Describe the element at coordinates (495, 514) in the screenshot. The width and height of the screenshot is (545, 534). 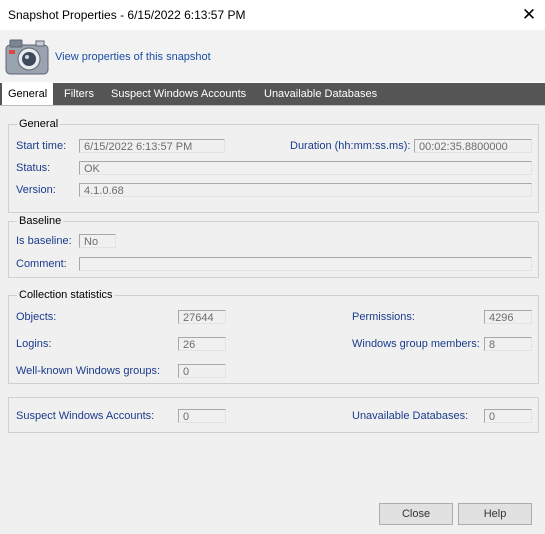
I see `help-button: Help` at that location.